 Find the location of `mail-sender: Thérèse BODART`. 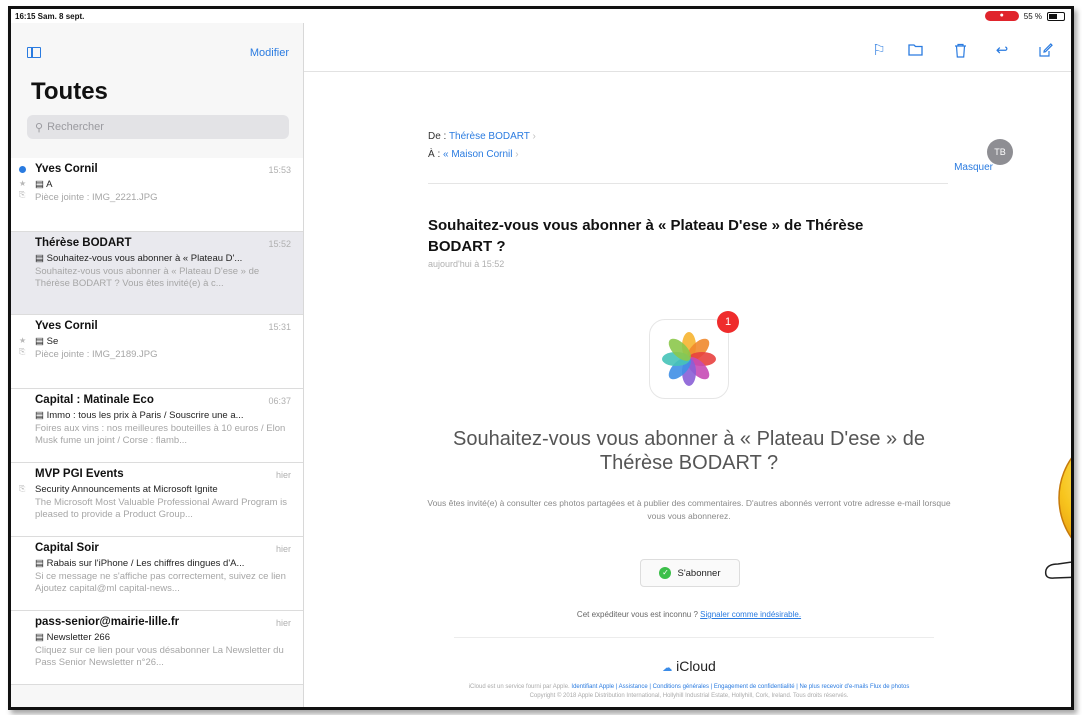

mail-sender: Thérèse BODART is located at coordinates (83, 243).